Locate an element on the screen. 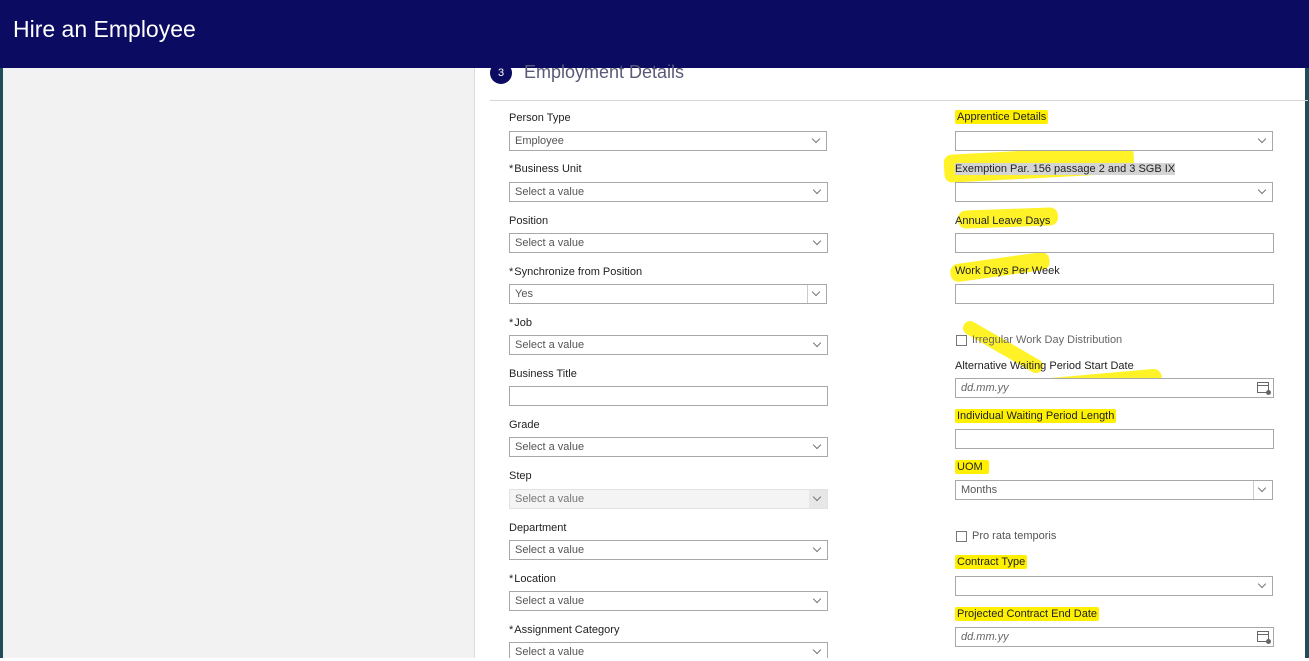 This screenshot has height=661, width=1309. business-unit-select: Select a value is located at coordinates (668, 192).